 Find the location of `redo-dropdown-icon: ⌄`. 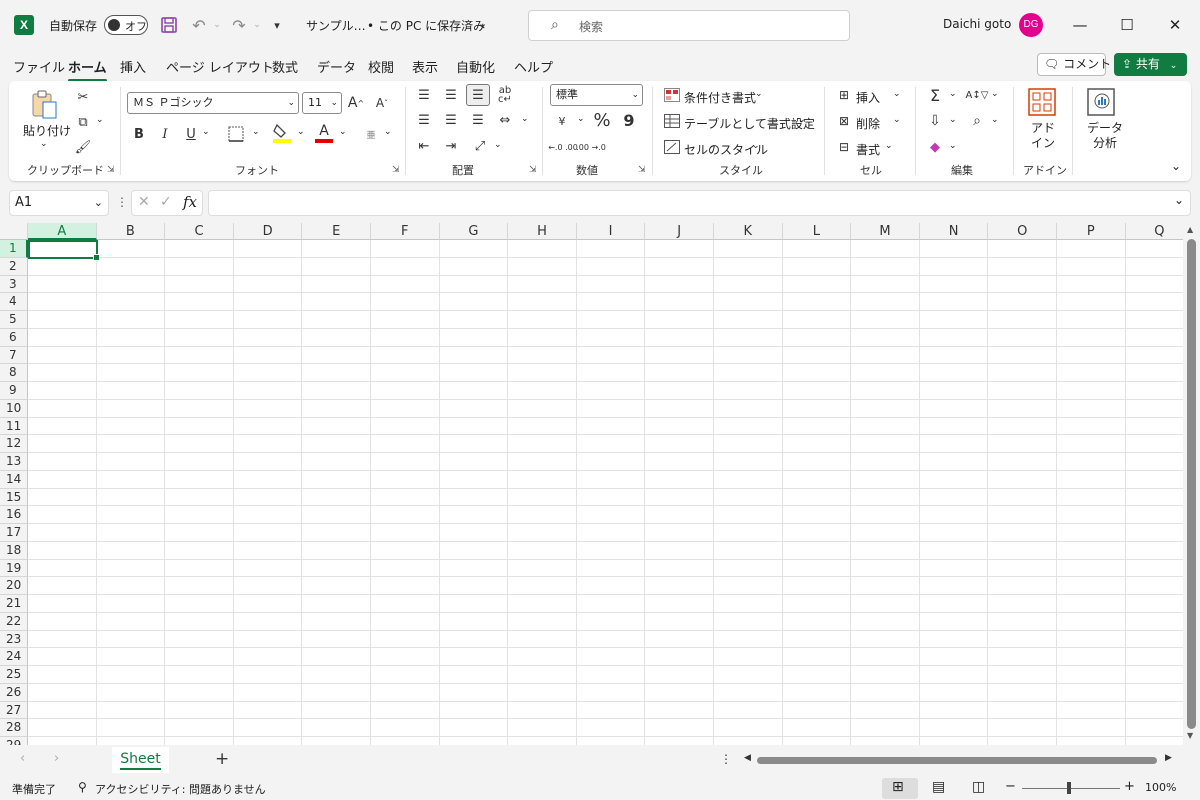

redo-dropdown-icon: ⌄ is located at coordinates (257, 25).